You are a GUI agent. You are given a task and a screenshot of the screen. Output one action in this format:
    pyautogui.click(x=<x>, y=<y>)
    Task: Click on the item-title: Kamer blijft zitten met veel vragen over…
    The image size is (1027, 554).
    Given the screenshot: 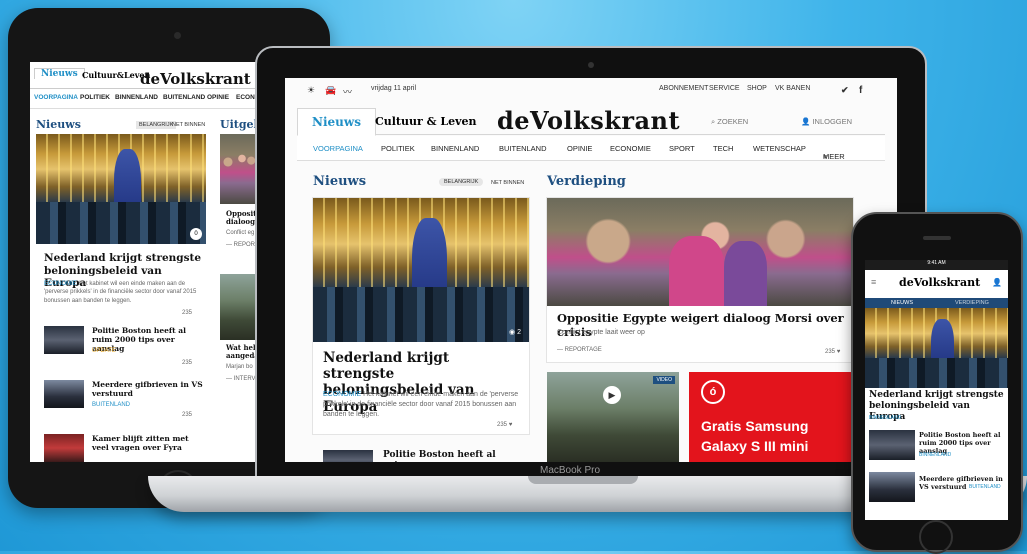 What is the action you would take?
    pyautogui.click(x=149, y=443)
    